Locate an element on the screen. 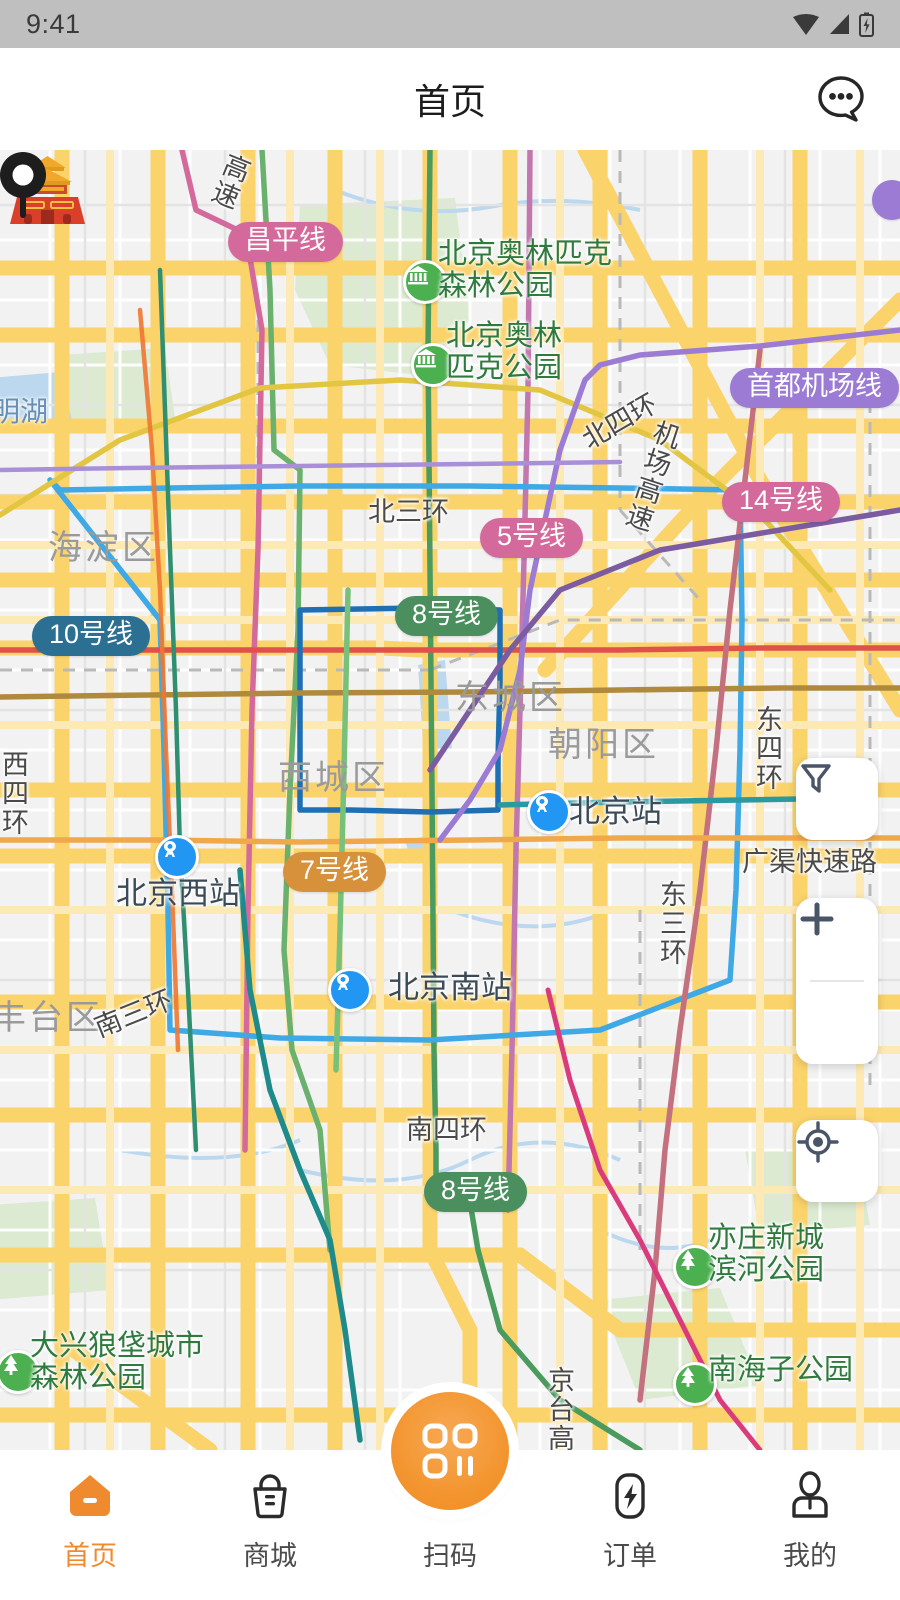 The width and height of the screenshot is (900, 1600). tab-home: 首页 is located at coordinates (90, 1511).